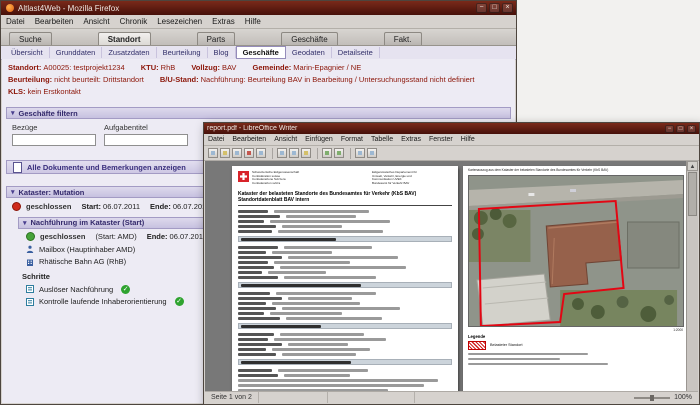  Describe the element at coordinates (225, 153) in the screenshot. I see `open-icon` at that location.